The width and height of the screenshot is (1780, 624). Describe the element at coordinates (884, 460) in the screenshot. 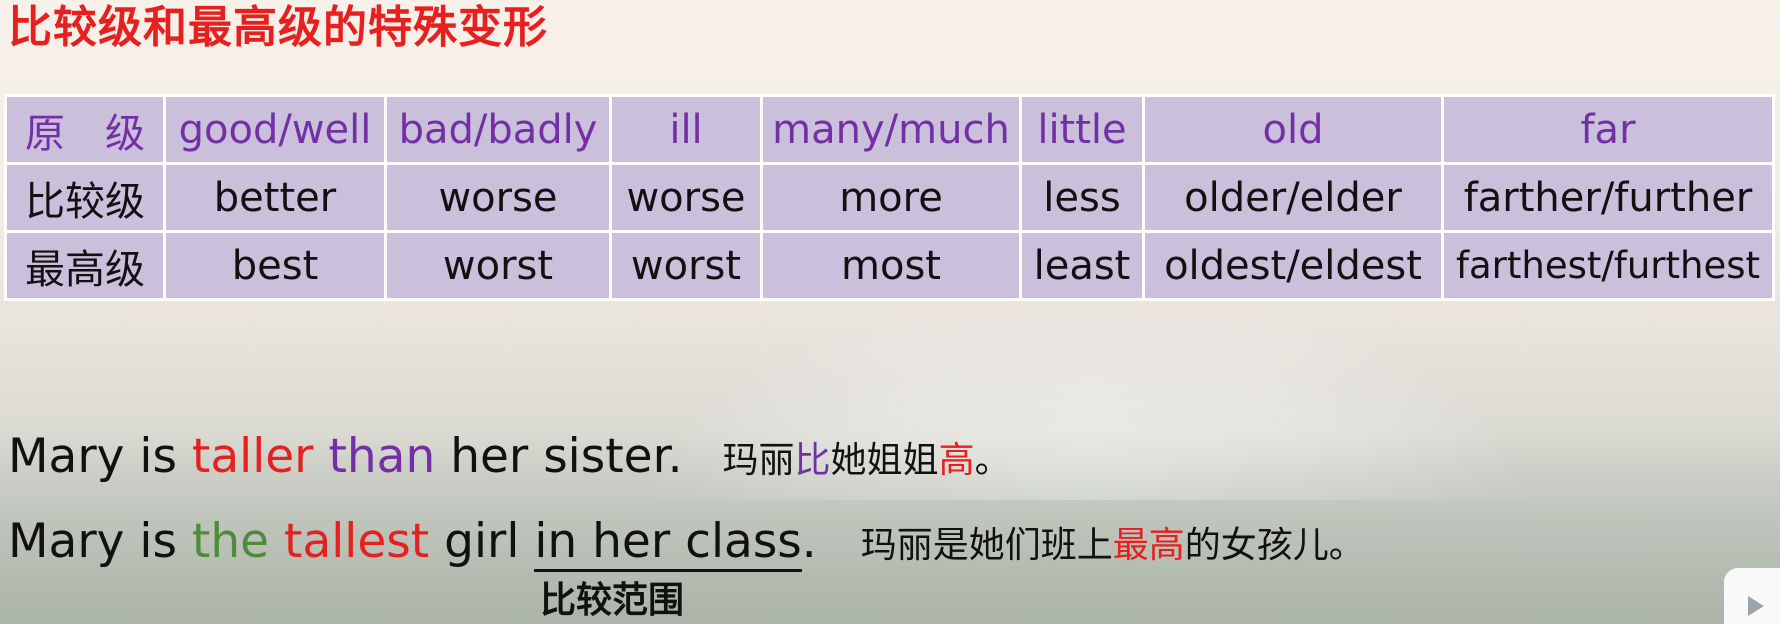

I see `translation-text: 她姐姐` at that location.